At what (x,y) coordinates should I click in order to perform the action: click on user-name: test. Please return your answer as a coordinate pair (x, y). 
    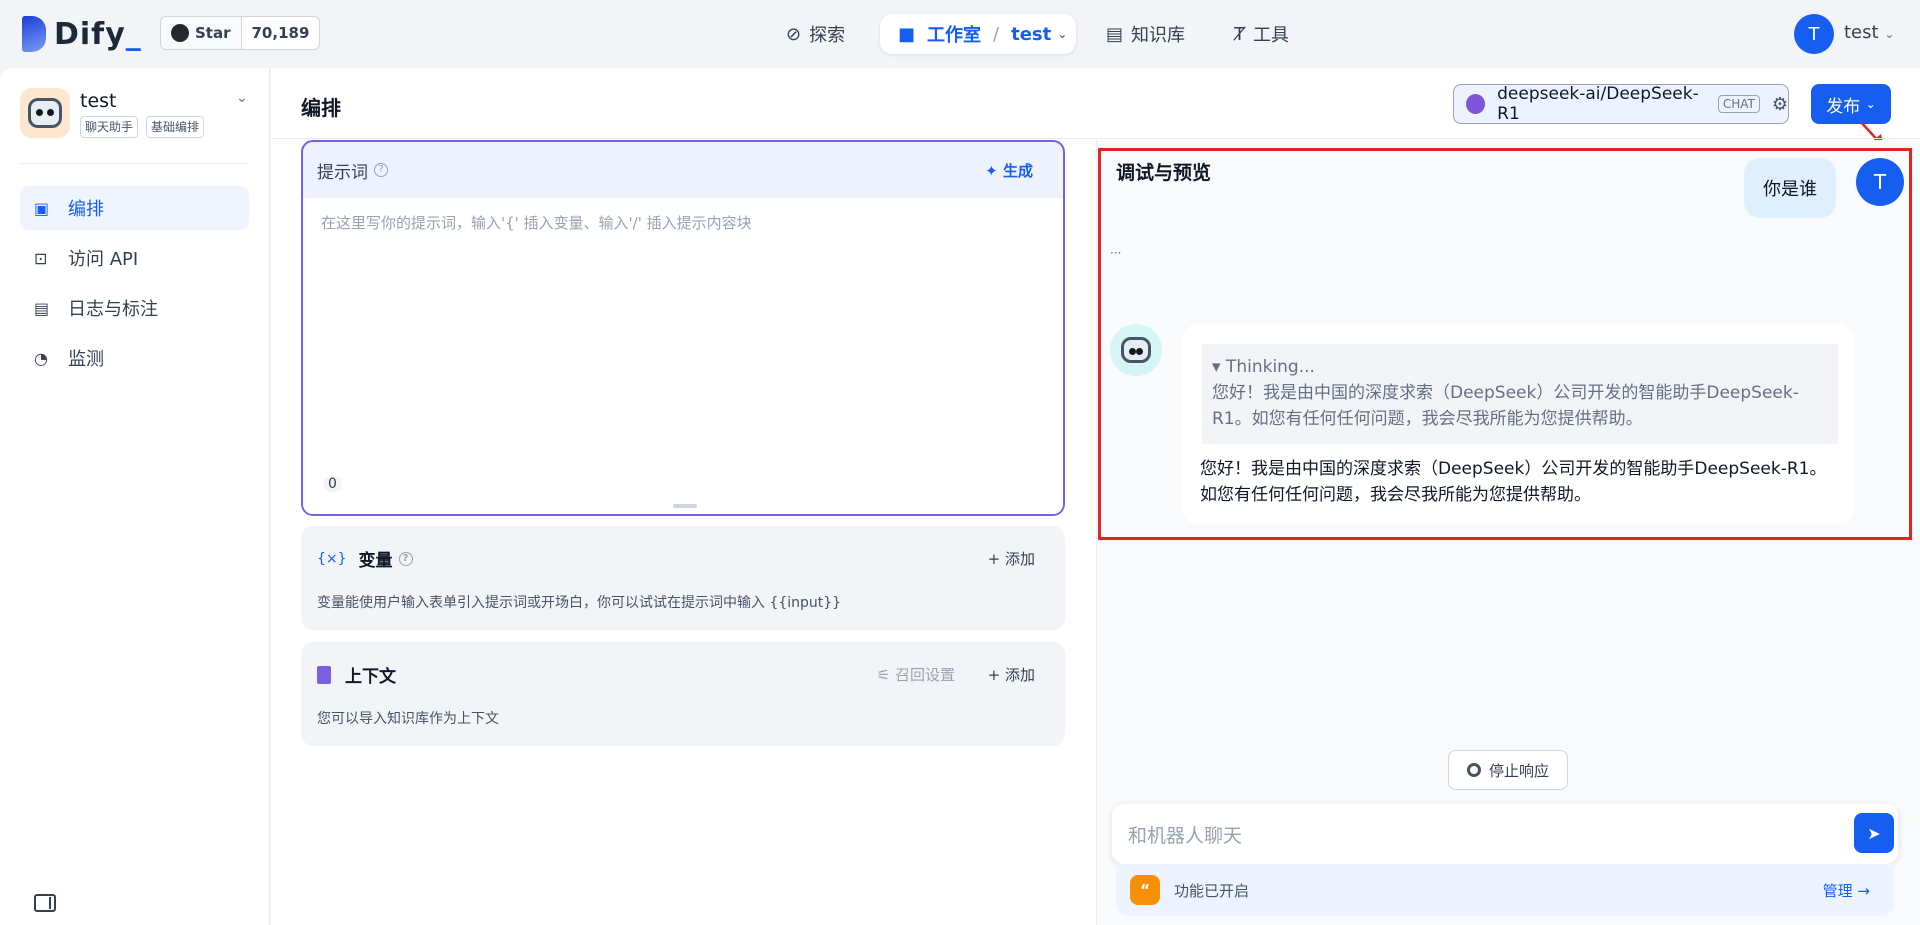
    Looking at the image, I should click on (1861, 32).